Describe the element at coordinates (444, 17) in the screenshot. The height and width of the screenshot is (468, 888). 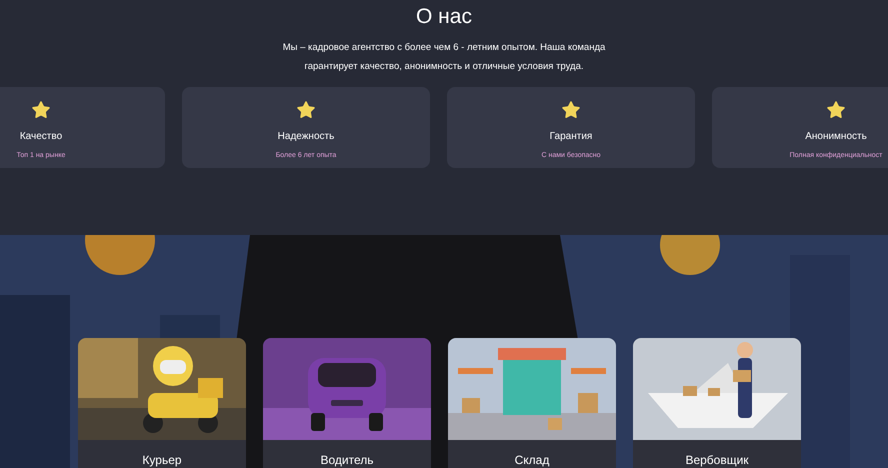
I see `section-title: О нас` at that location.